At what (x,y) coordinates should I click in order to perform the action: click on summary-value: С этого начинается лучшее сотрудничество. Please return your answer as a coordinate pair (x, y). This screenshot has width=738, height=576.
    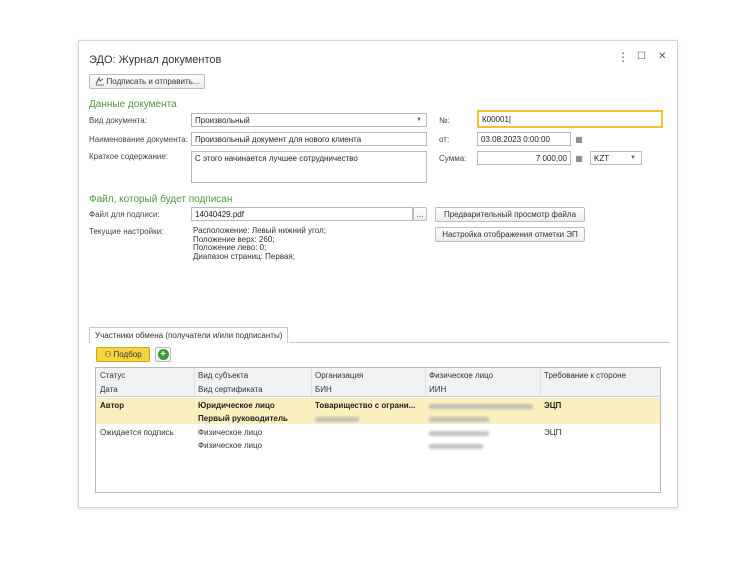
    Looking at the image, I should click on (276, 158).